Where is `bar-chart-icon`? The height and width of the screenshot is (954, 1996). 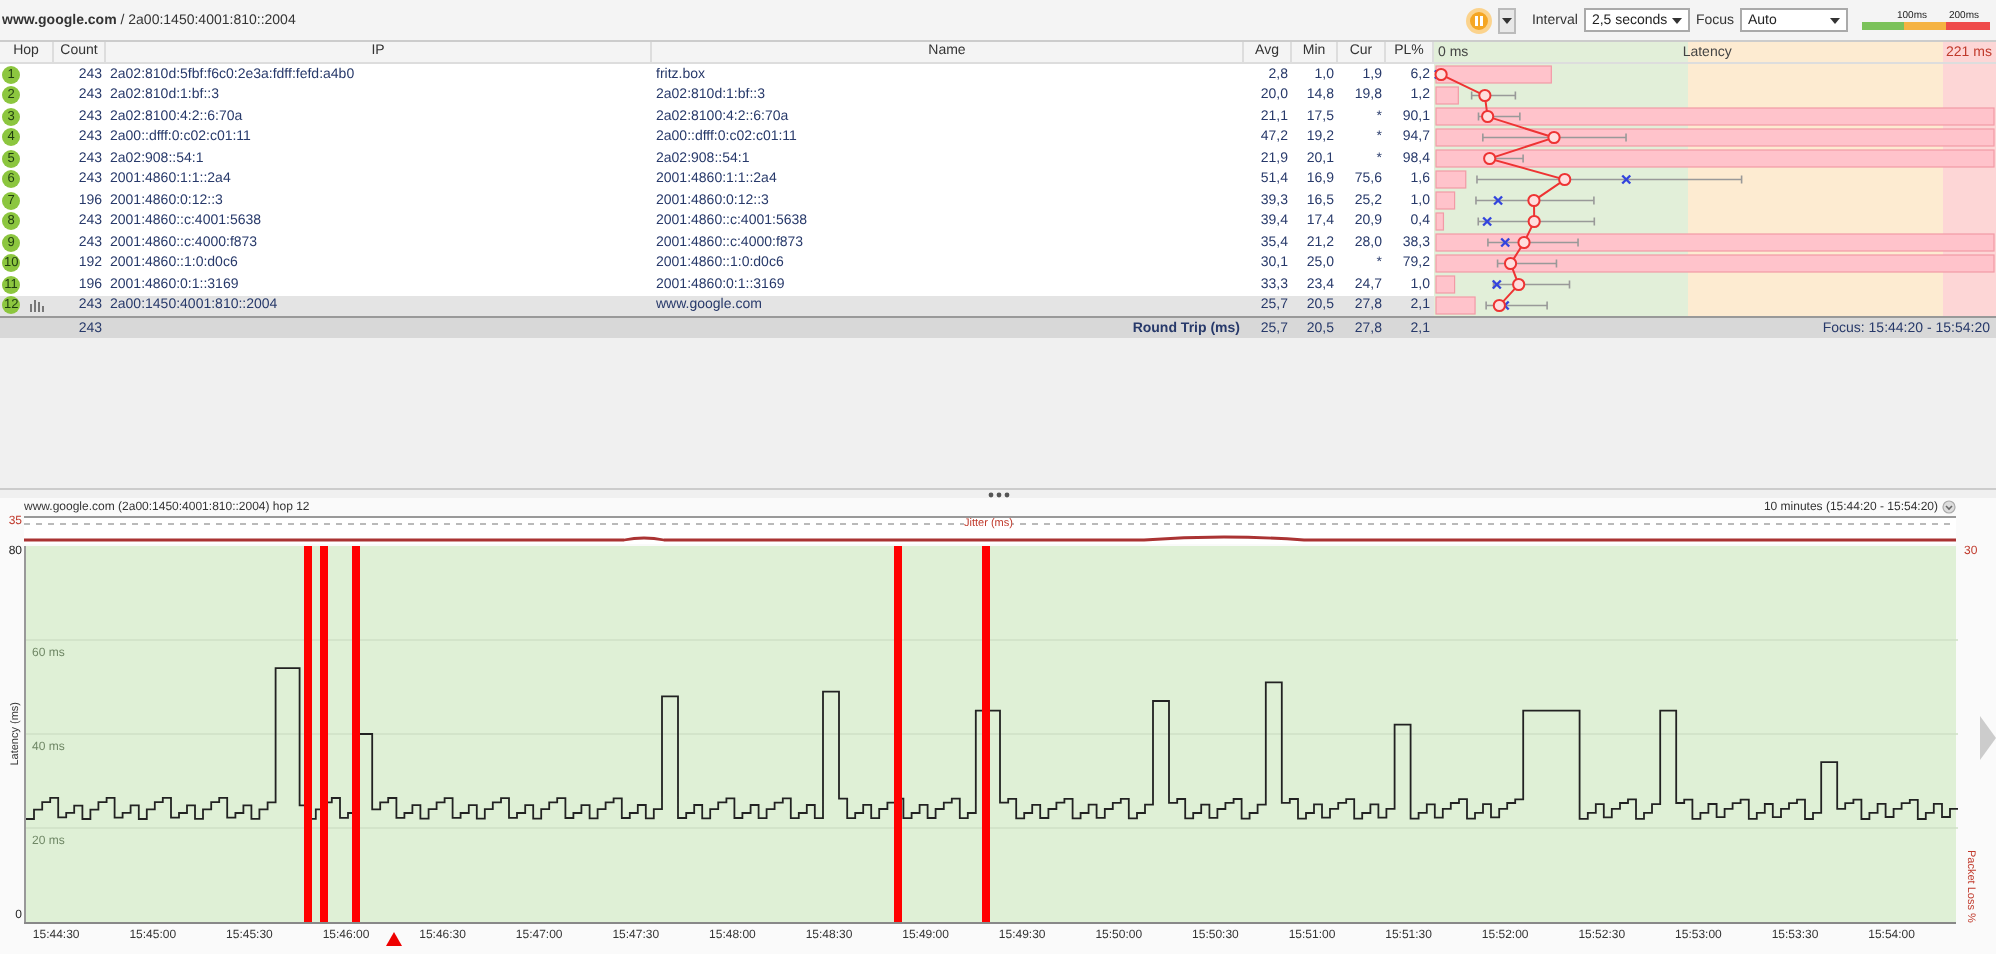
bar-chart-icon is located at coordinates (37, 305).